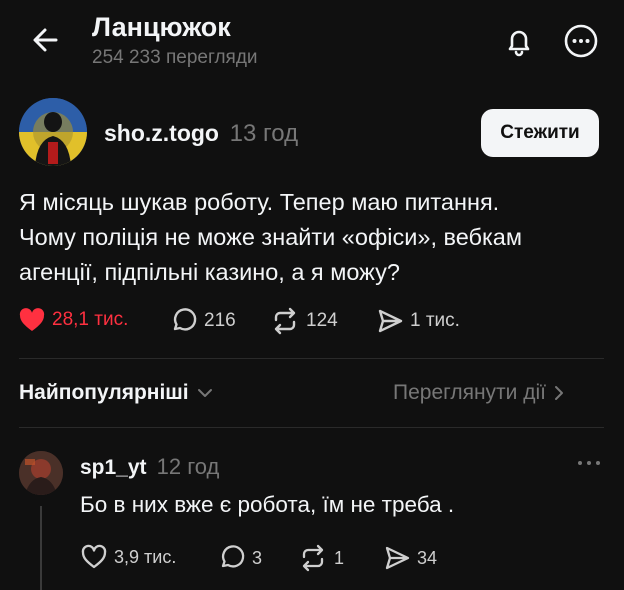 The width and height of the screenshot is (624, 590). What do you see at coordinates (204, 393) in the screenshot?
I see `chevron-down-icon` at bounding box center [204, 393].